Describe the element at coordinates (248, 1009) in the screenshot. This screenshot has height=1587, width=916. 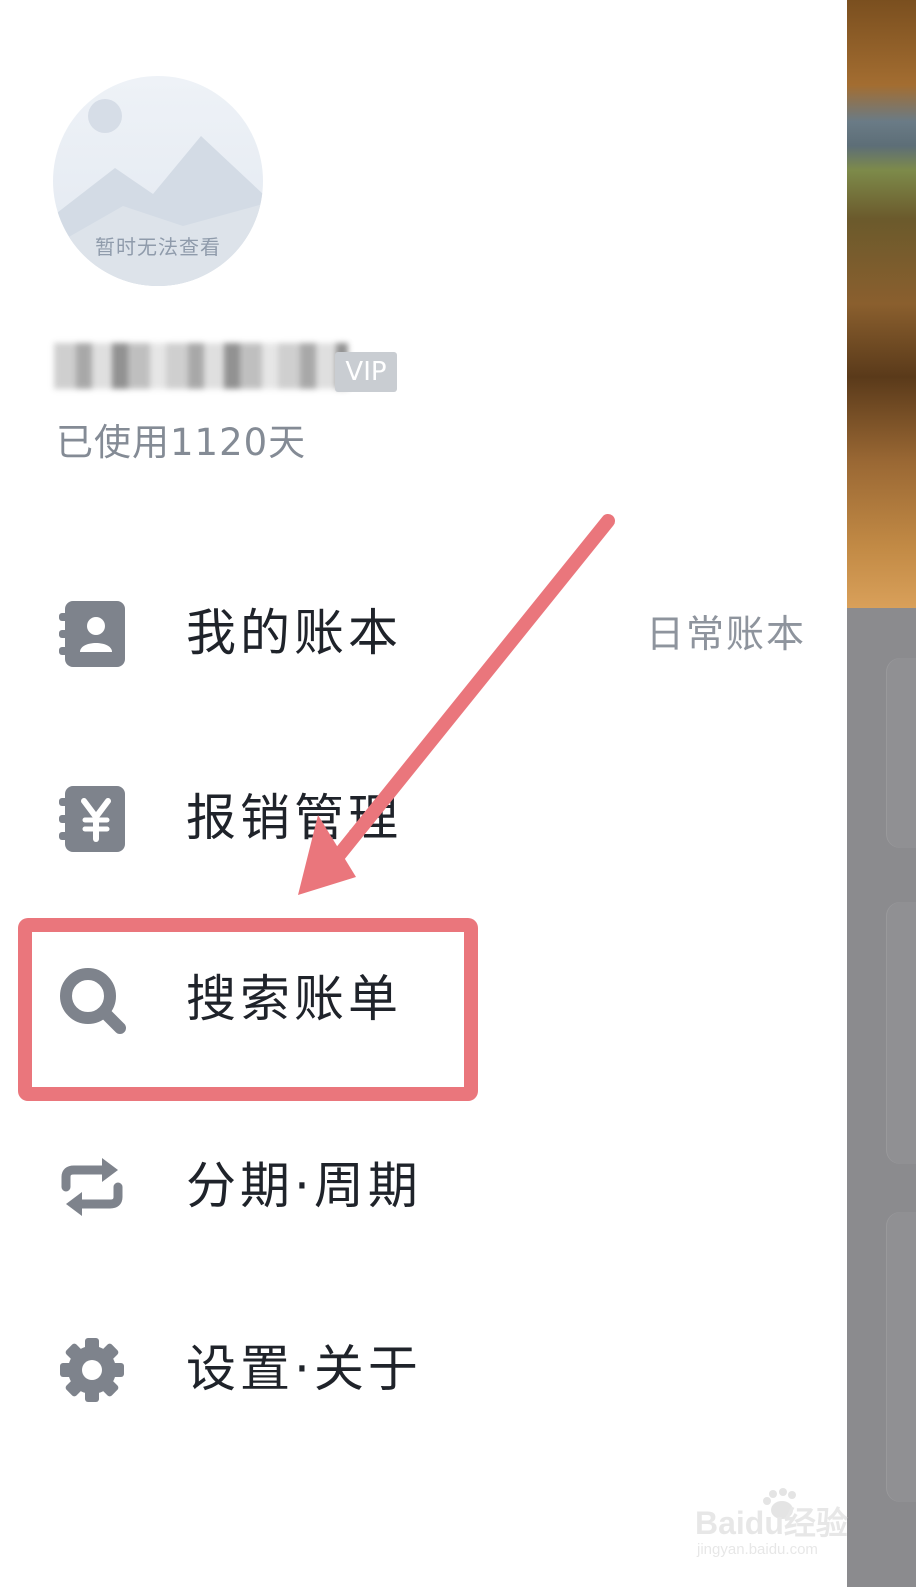
I see `annotation-highlight-box` at that location.